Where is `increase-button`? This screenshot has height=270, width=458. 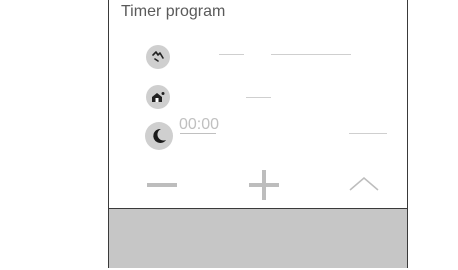
increase-button is located at coordinates (264, 185).